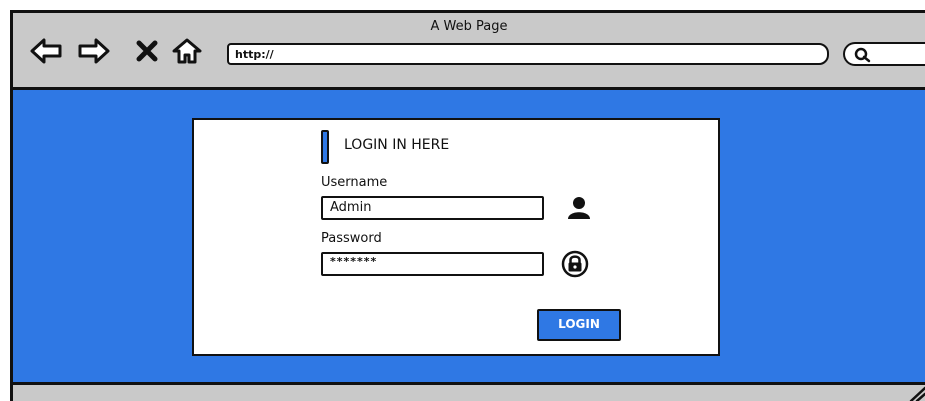 The height and width of the screenshot is (401, 925). I want to click on window-title: A Web Page, so click(469, 26).